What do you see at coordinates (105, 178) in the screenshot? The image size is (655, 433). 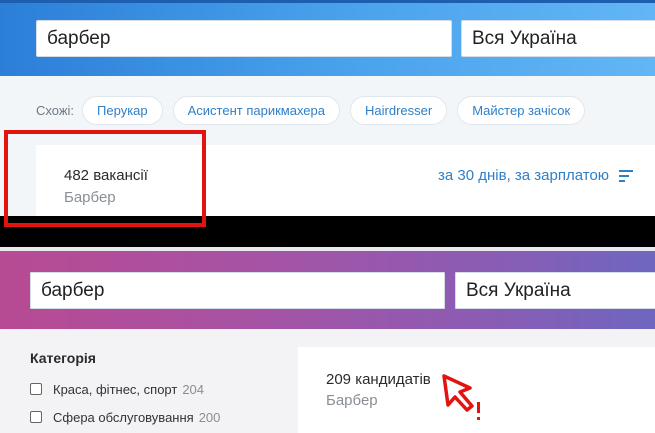 I see `highlight-box` at bounding box center [105, 178].